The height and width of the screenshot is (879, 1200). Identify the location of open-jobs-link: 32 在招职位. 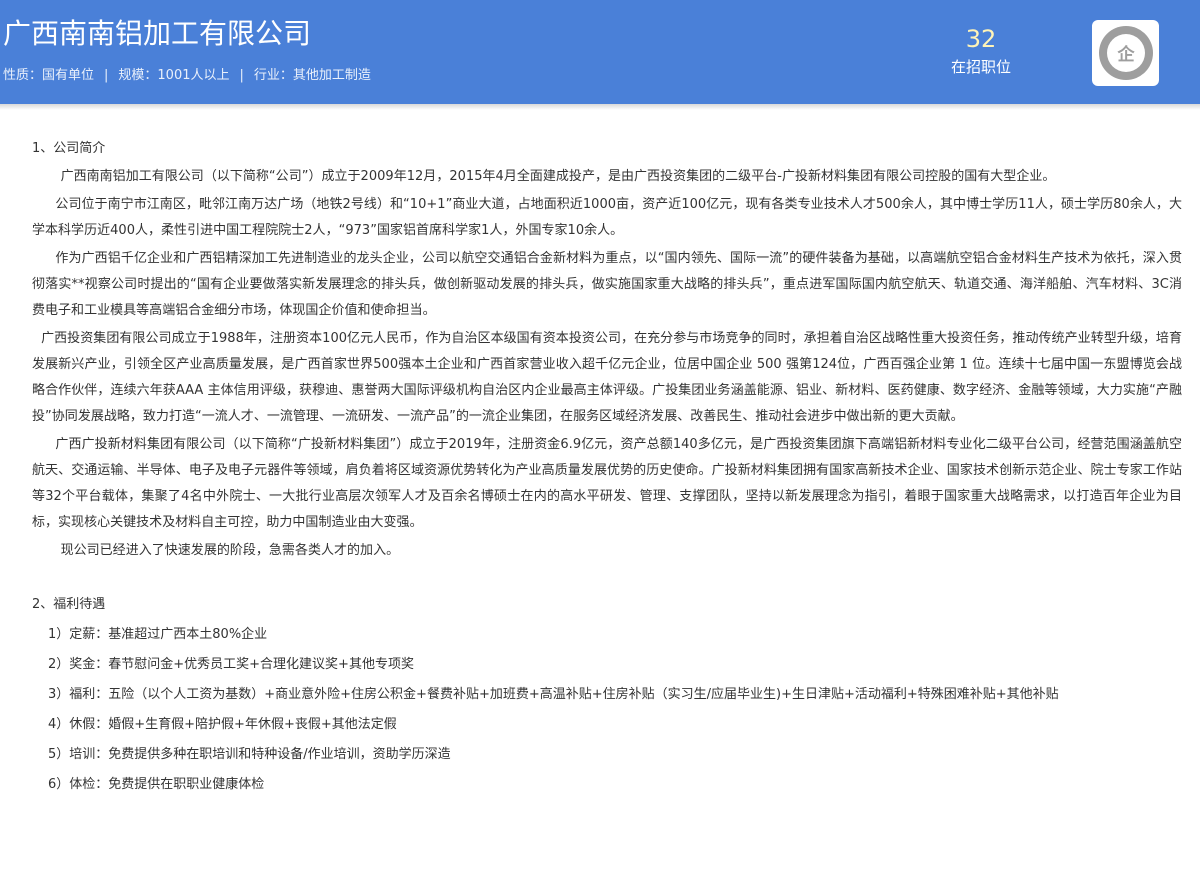
(981, 50).